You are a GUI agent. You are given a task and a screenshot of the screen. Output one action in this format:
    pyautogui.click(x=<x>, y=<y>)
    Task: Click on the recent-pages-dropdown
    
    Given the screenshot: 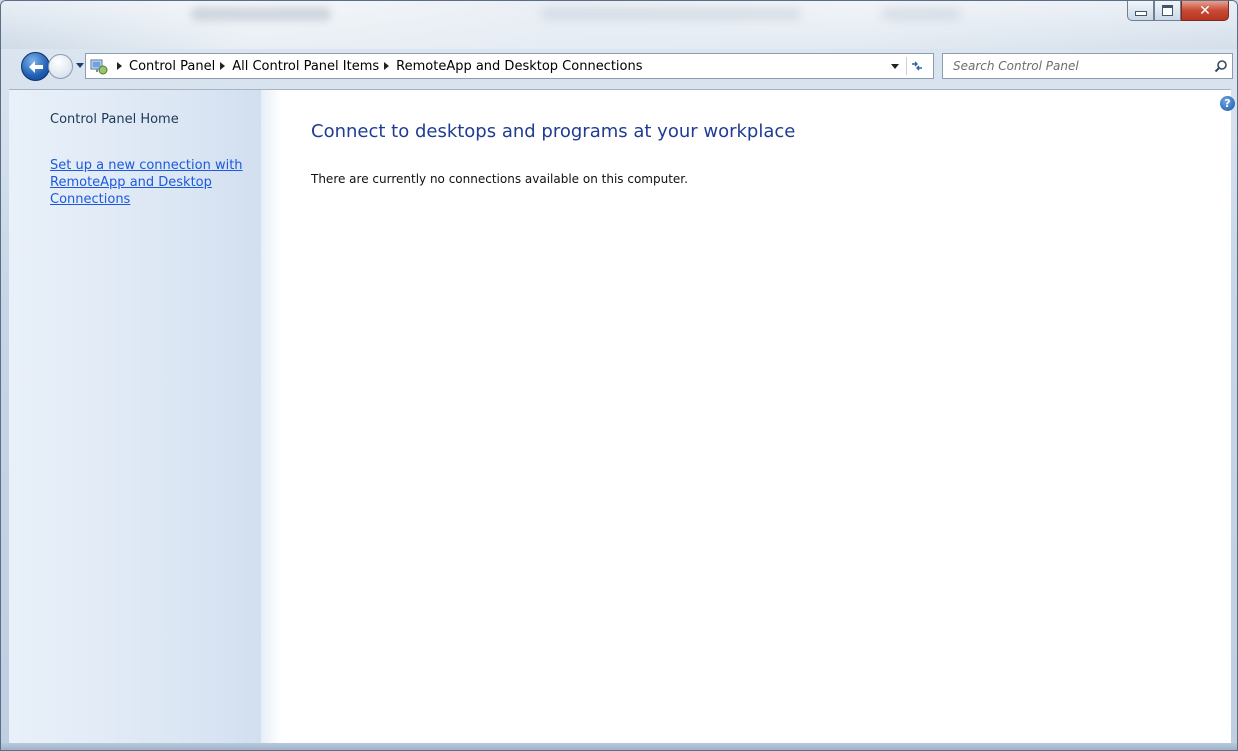 What is the action you would take?
    pyautogui.click(x=80, y=65)
    